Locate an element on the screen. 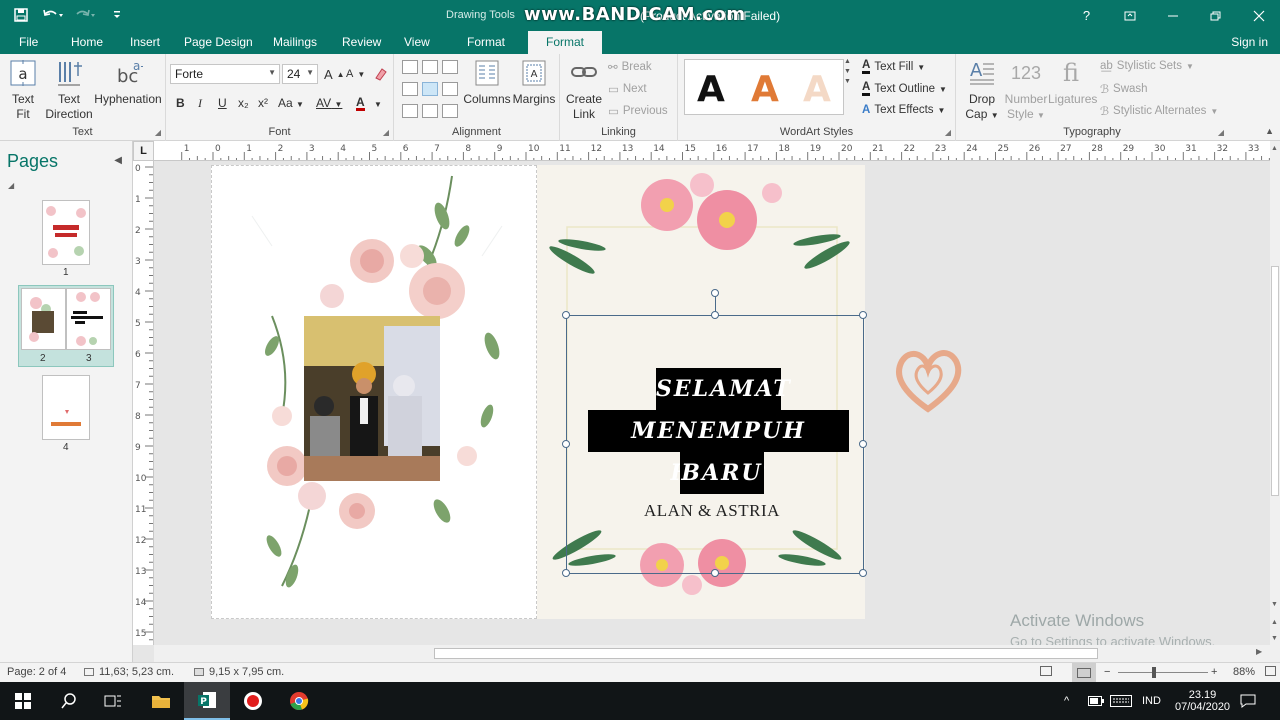 This screenshot has height=720, width=1280. bandicam-button is located at coordinates (253, 701).